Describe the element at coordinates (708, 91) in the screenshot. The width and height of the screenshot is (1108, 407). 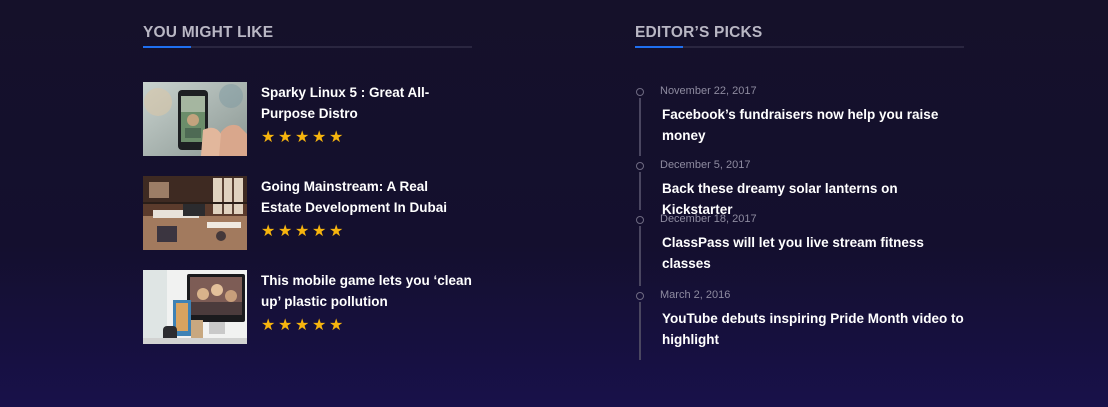
I see `post-date: November 22, 2017` at that location.